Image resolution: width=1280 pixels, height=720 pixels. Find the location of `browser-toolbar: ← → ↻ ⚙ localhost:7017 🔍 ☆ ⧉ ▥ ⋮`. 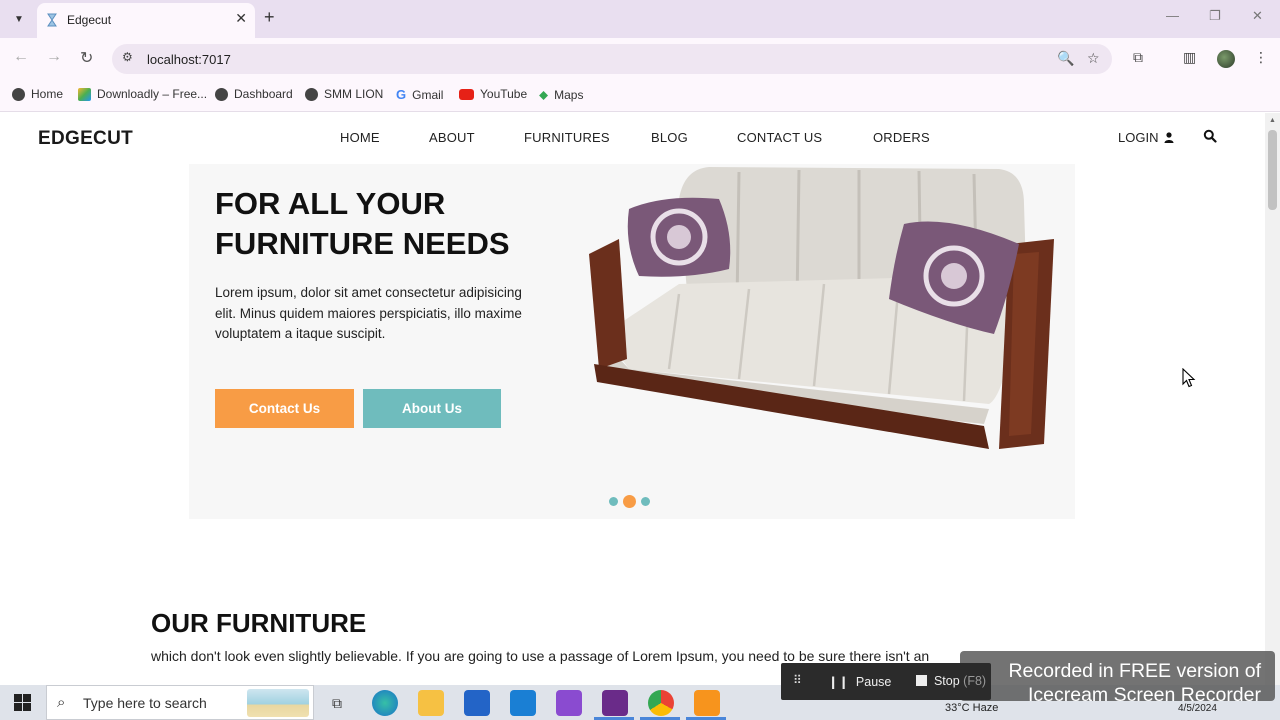

browser-toolbar: ← → ↻ ⚙ localhost:7017 🔍 ☆ ⧉ ▥ ⋮ is located at coordinates (640, 59).